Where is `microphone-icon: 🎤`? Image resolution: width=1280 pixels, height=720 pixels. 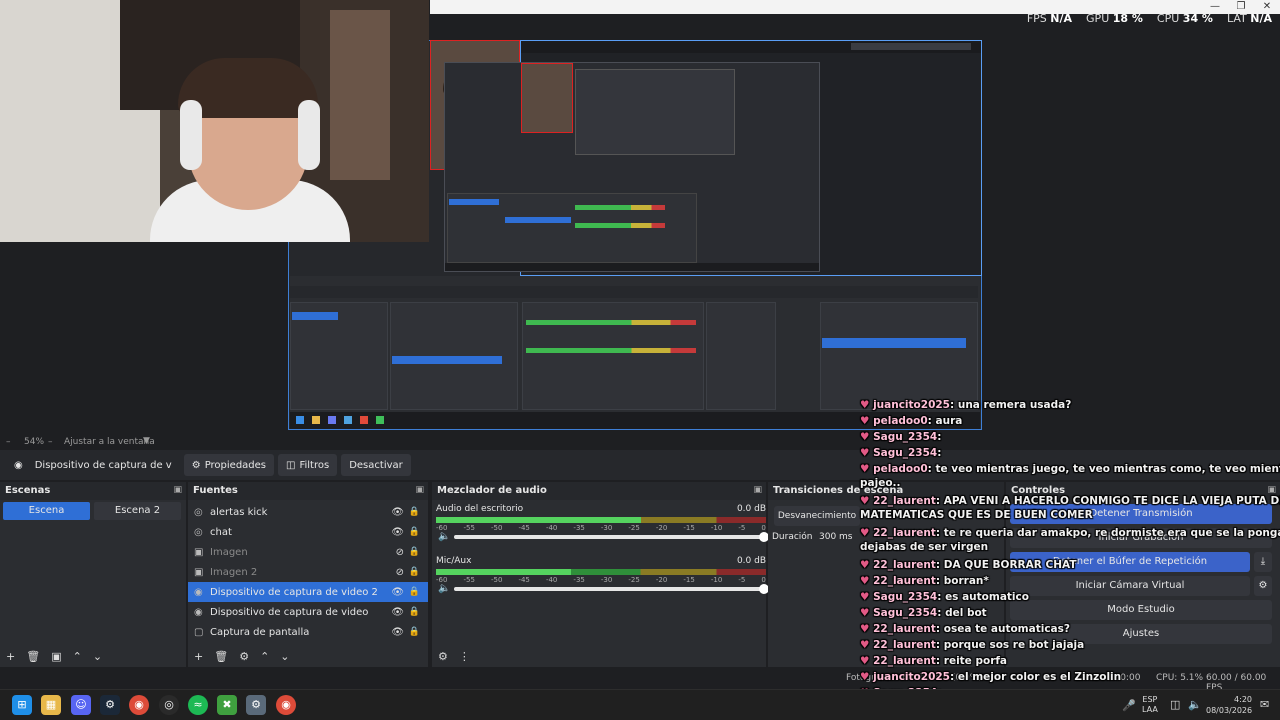 microphone-icon: 🎤 is located at coordinates (1129, 705).